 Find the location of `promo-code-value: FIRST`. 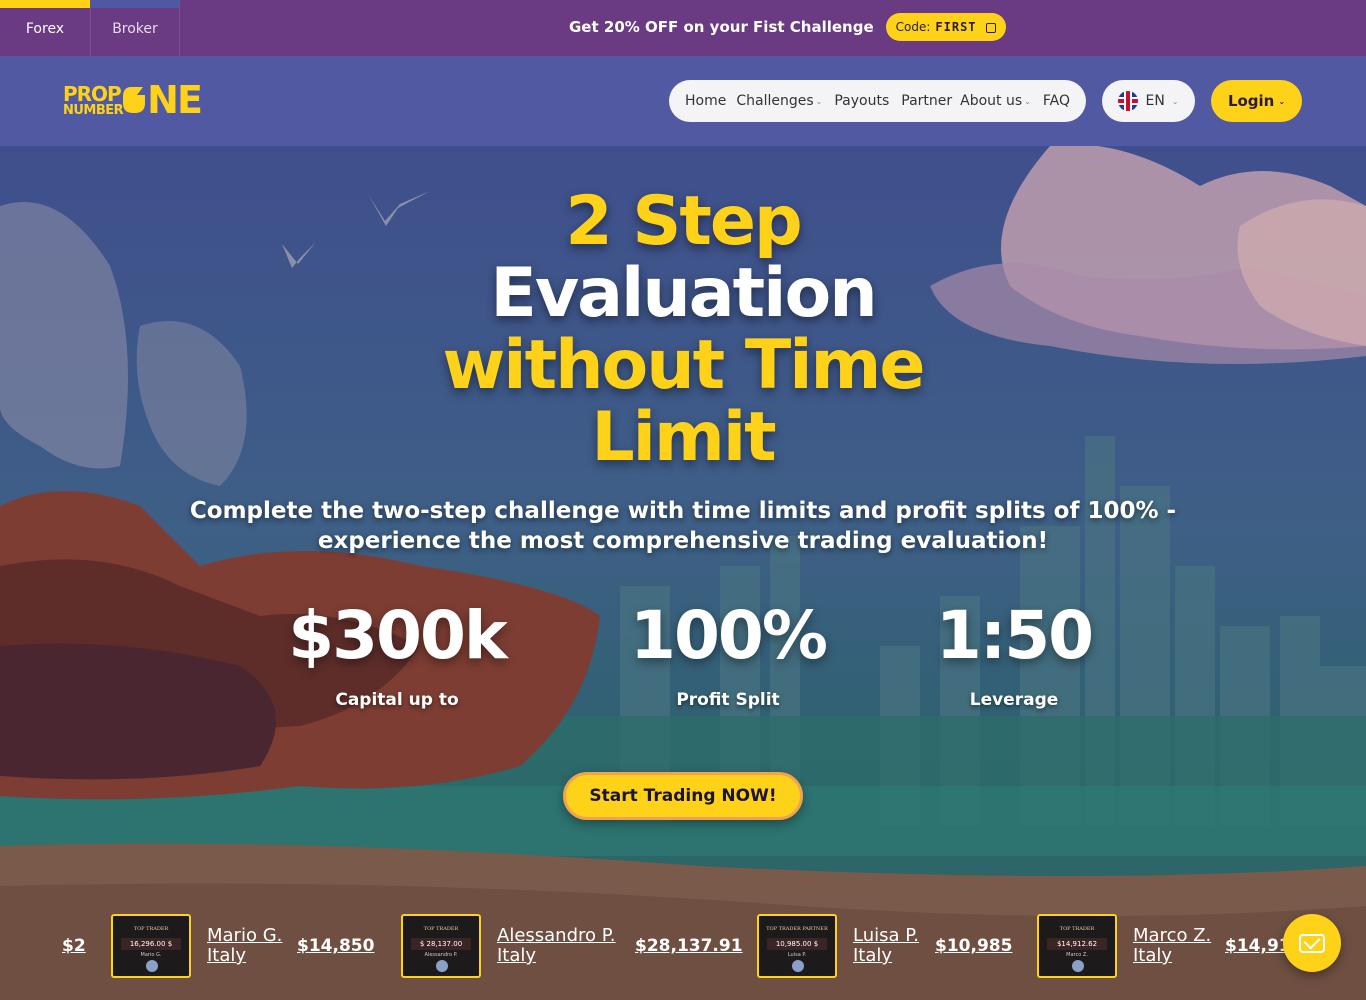

promo-code-value: FIRST is located at coordinates (956, 27).